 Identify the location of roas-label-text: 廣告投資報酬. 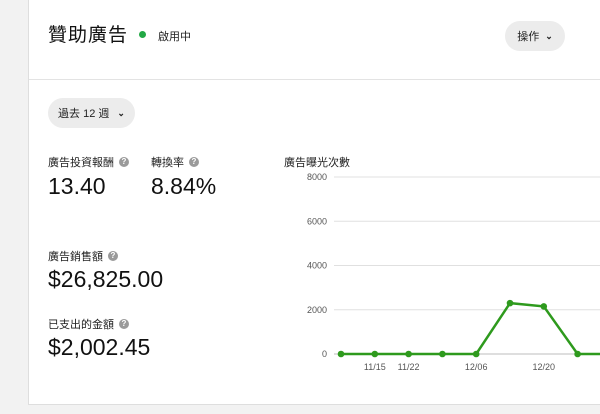
(81, 163).